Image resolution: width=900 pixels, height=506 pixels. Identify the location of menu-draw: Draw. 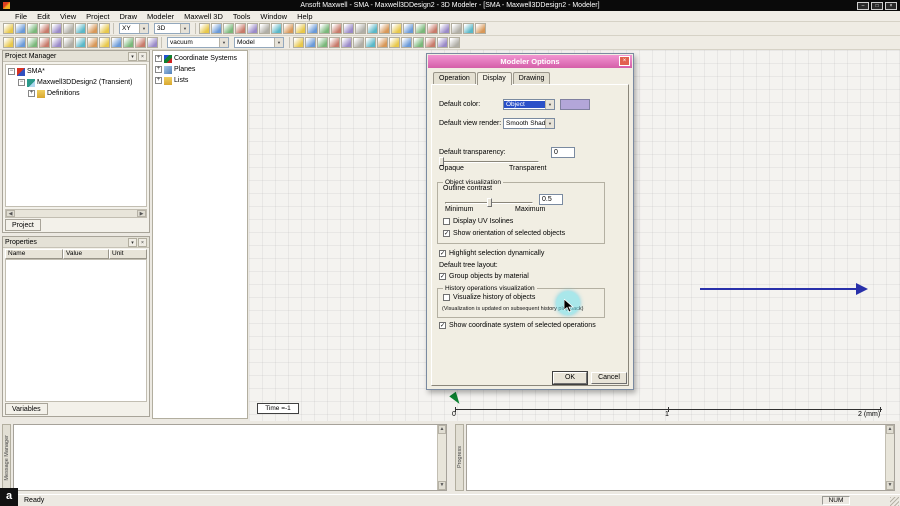
(129, 16).